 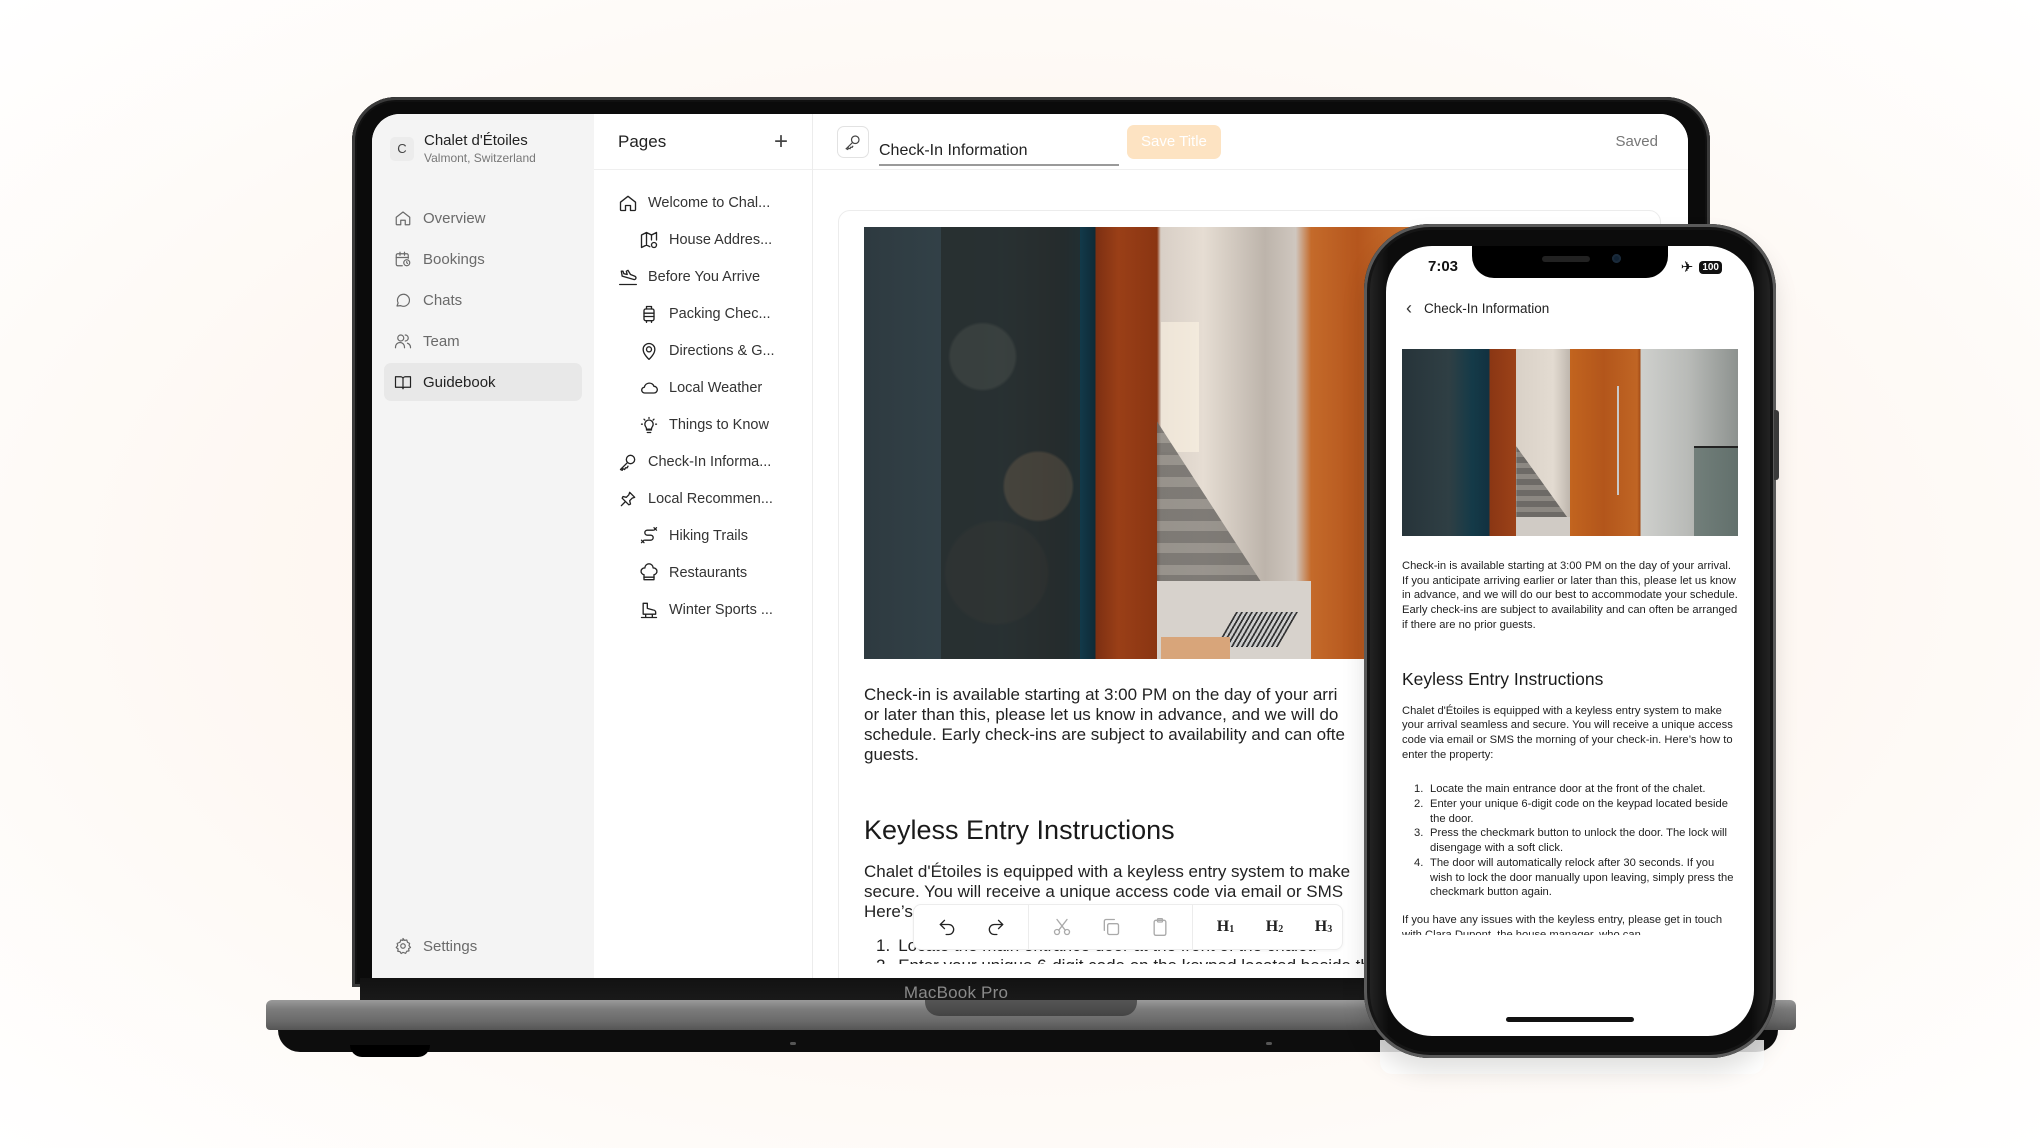 I want to click on location-pin-icon, so click(x=649, y=351).